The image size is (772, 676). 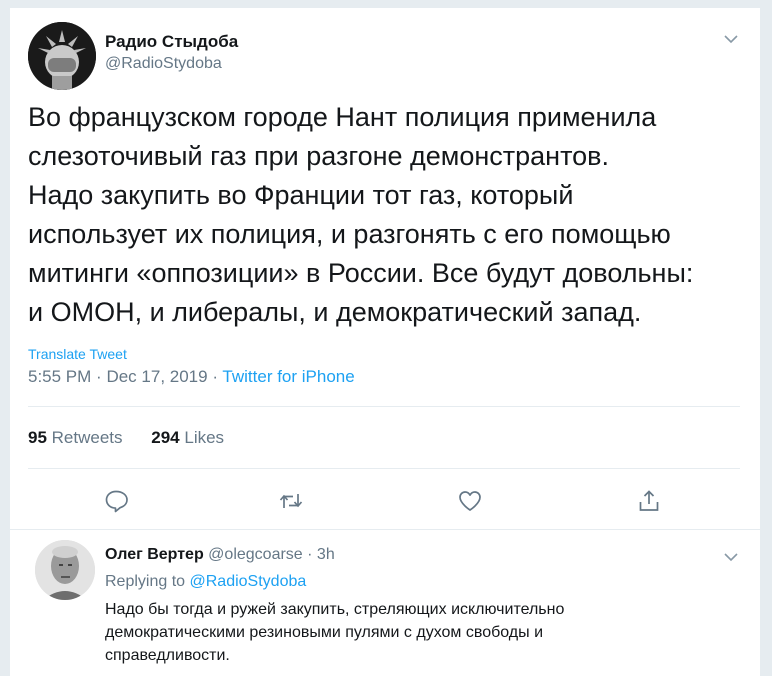 I want to click on avatar, so click(x=62, y=56).